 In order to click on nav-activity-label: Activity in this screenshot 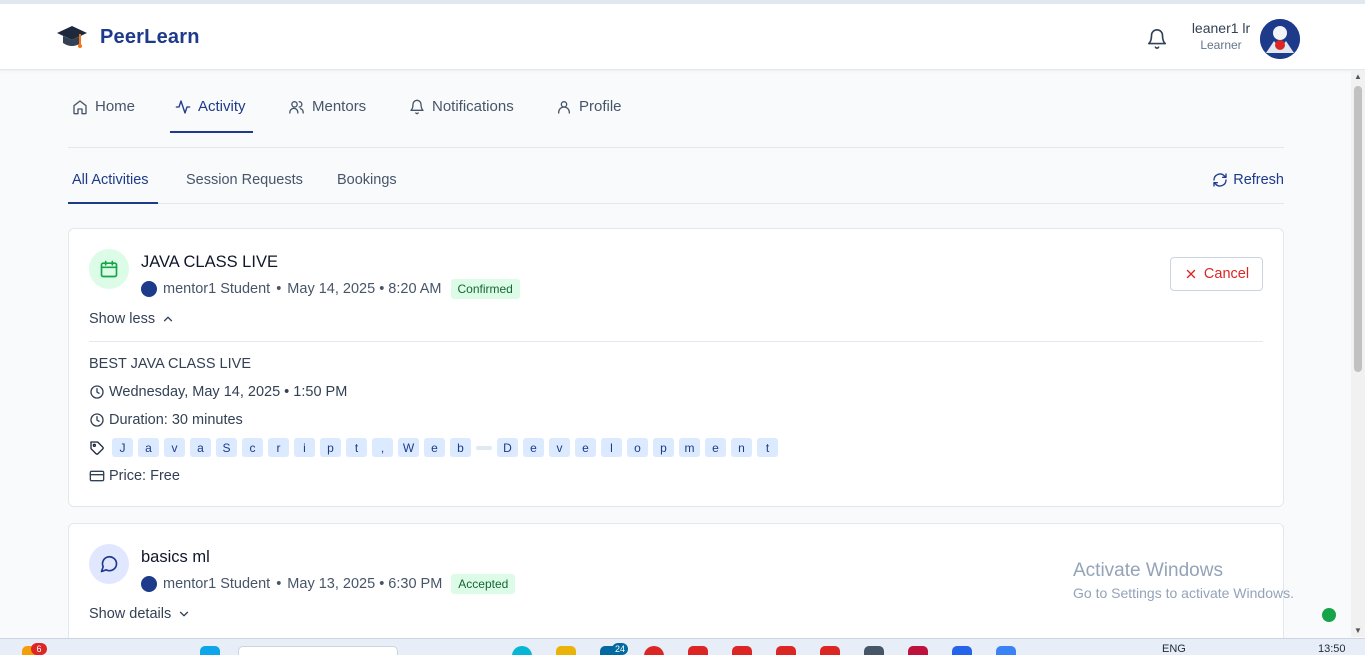, I will do `click(222, 106)`.